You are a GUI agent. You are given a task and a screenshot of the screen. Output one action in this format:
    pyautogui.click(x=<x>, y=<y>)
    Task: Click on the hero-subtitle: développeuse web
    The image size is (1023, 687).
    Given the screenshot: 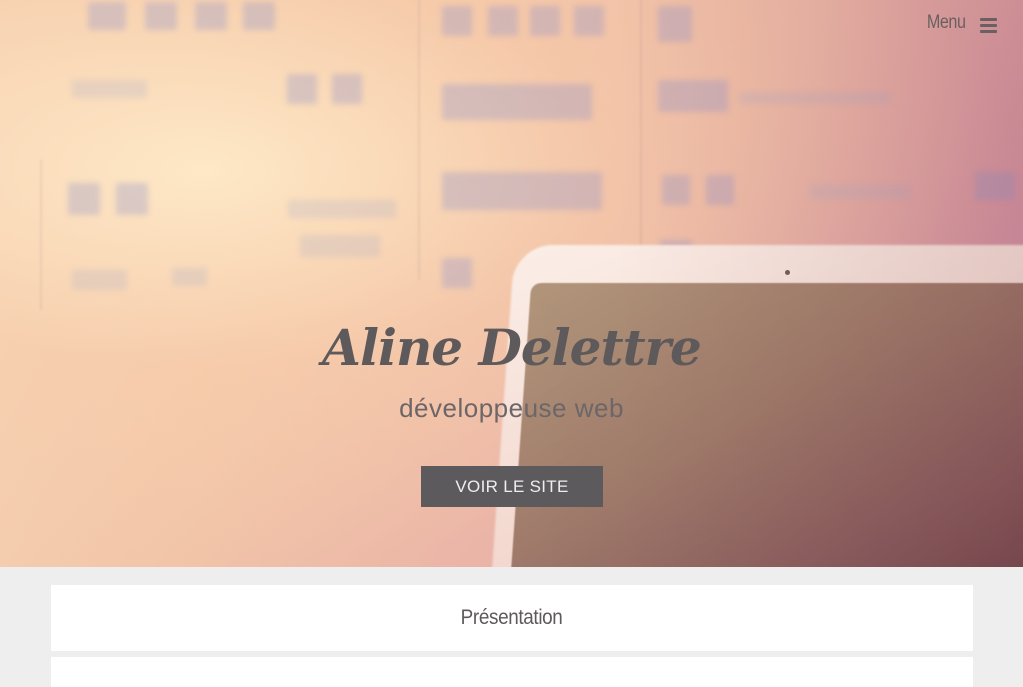 What is the action you would take?
    pyautogui.click(x=511, y=408)
    